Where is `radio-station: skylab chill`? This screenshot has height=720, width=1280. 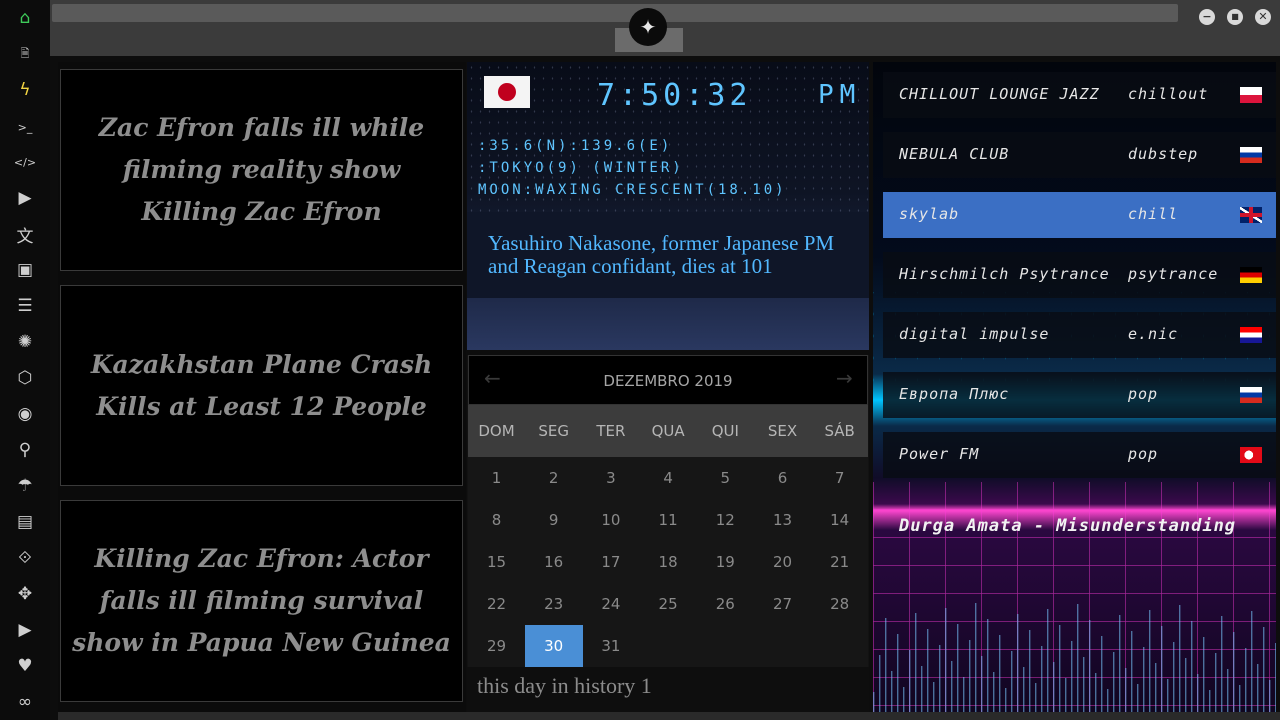 radio-station: skylab chill is located at coordinates (1079, 215).